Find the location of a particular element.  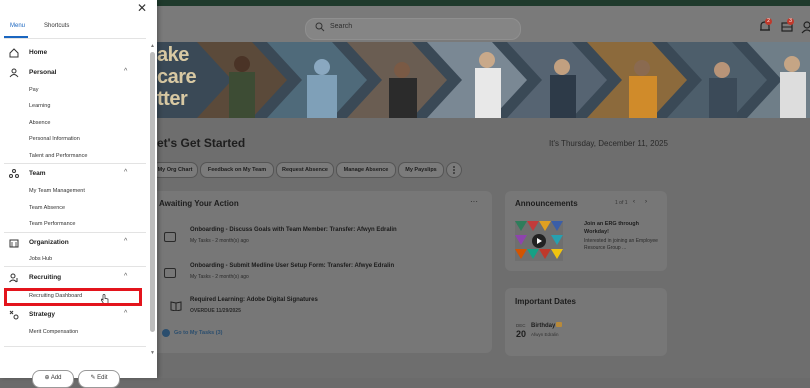

menu-item-jobs-hub: Jobs Hub is located at coordinates (40, 259).